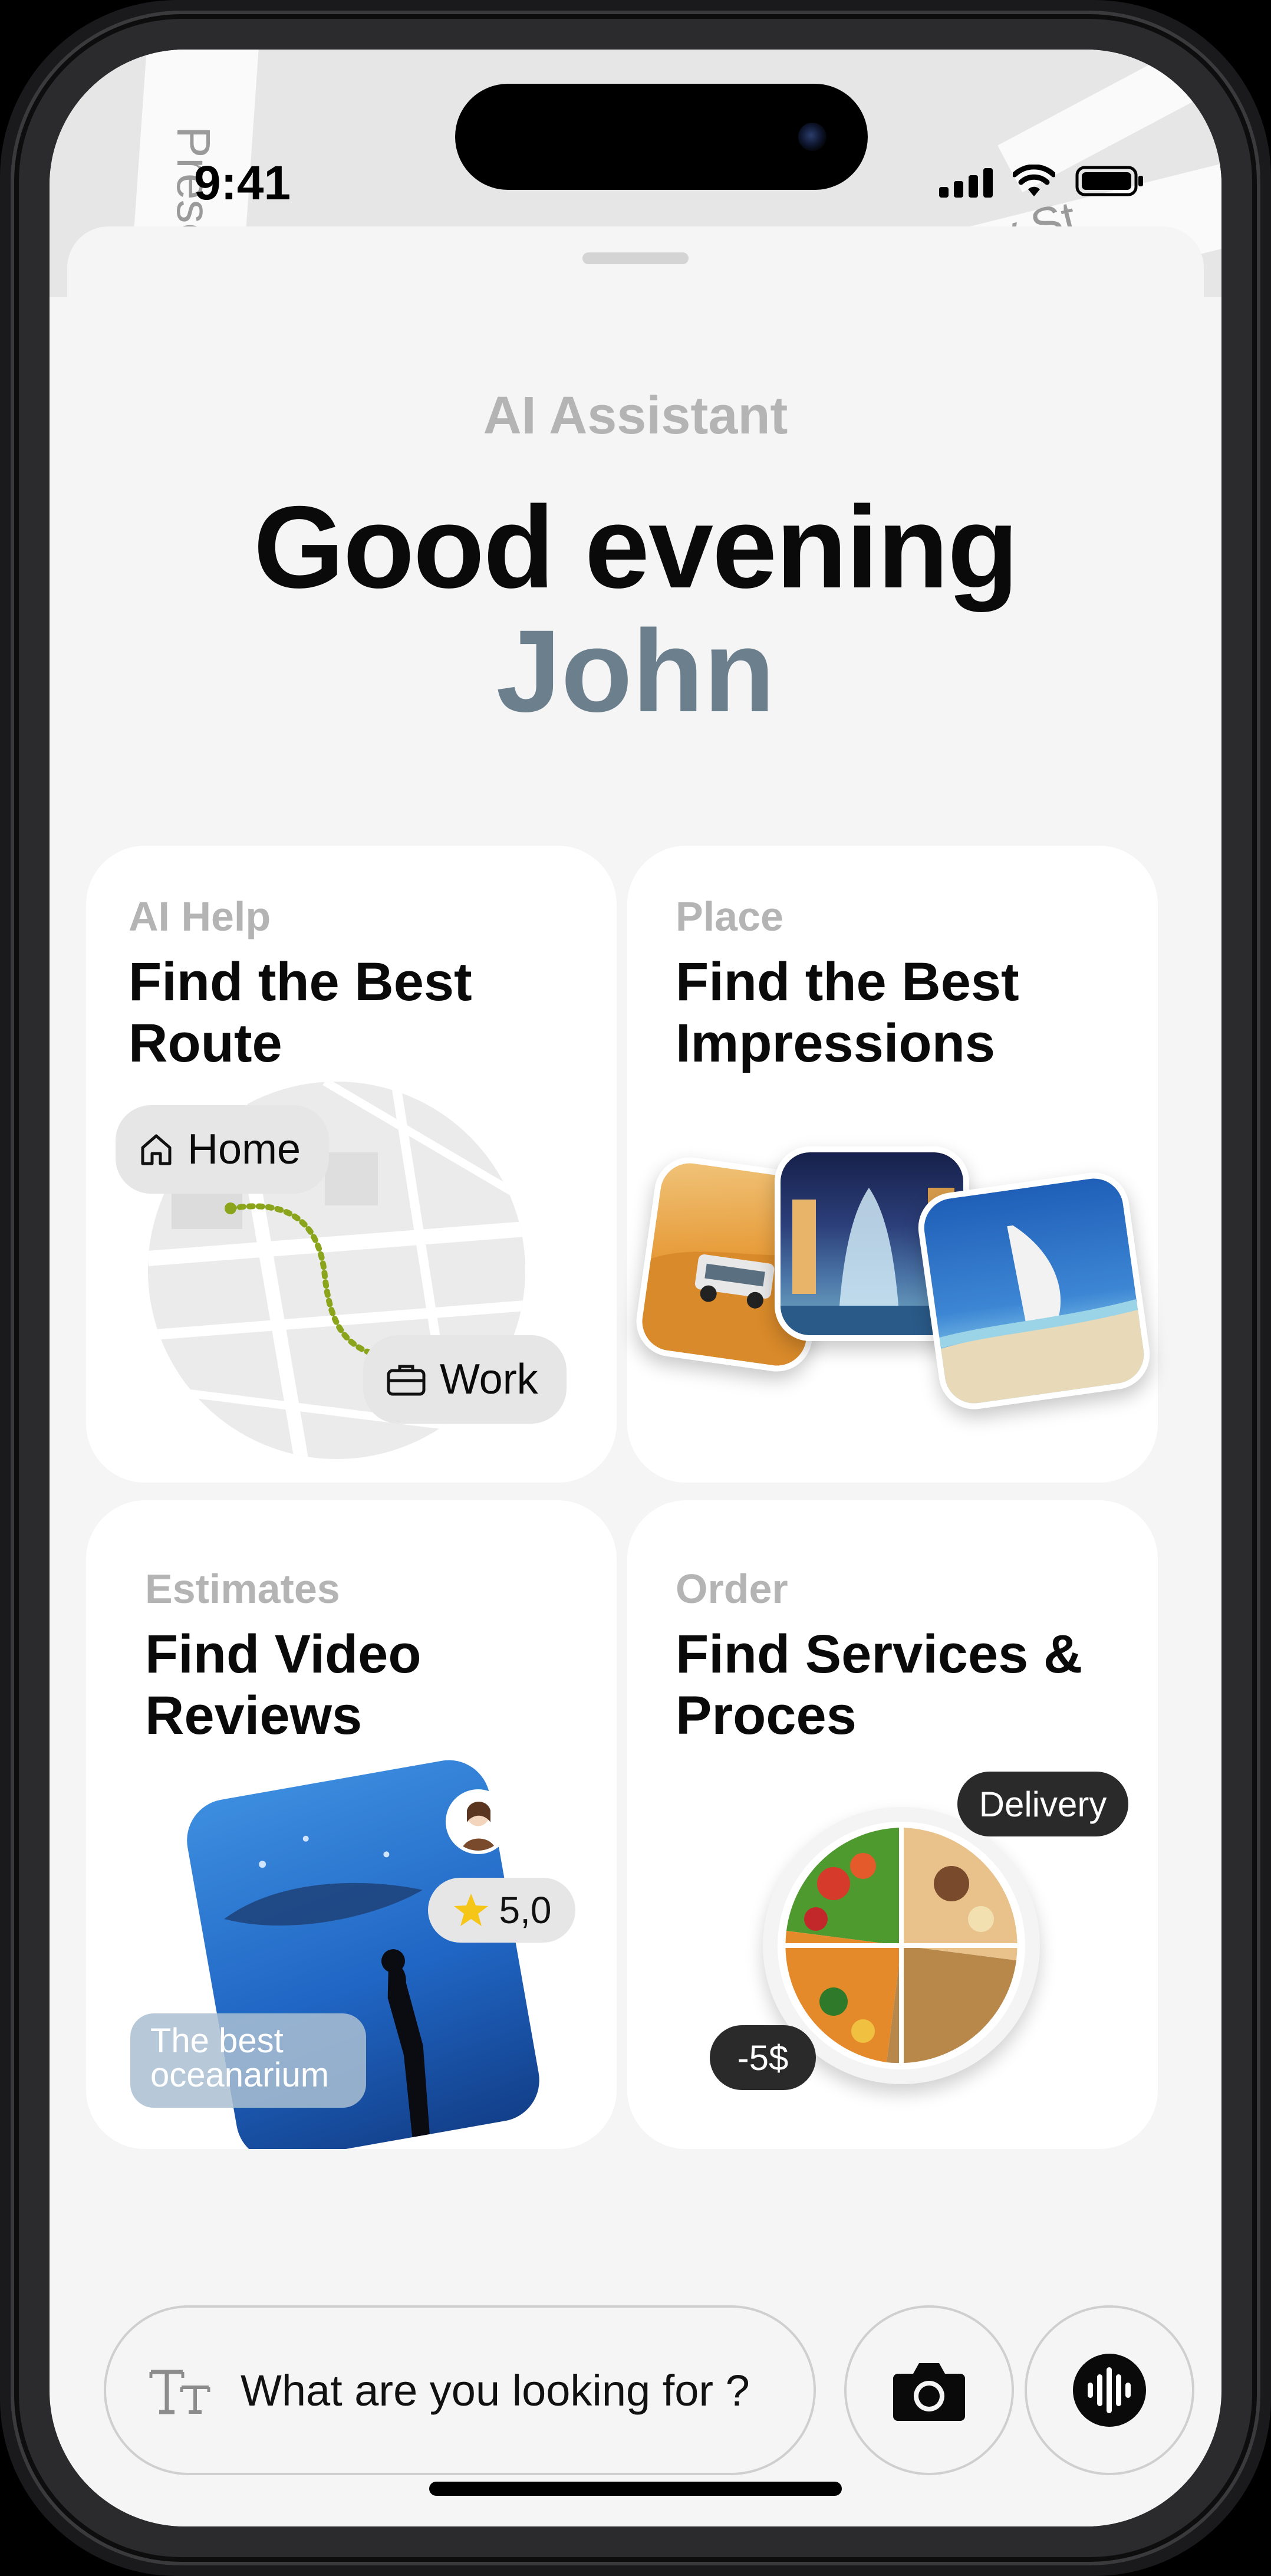 Image resolution: width=1271 pixels, height=2576 pixels. What do you see at coordinates (732, 1589) in the screenshot?
I see `card-tag: Order` at bounding box center [732, 1589].